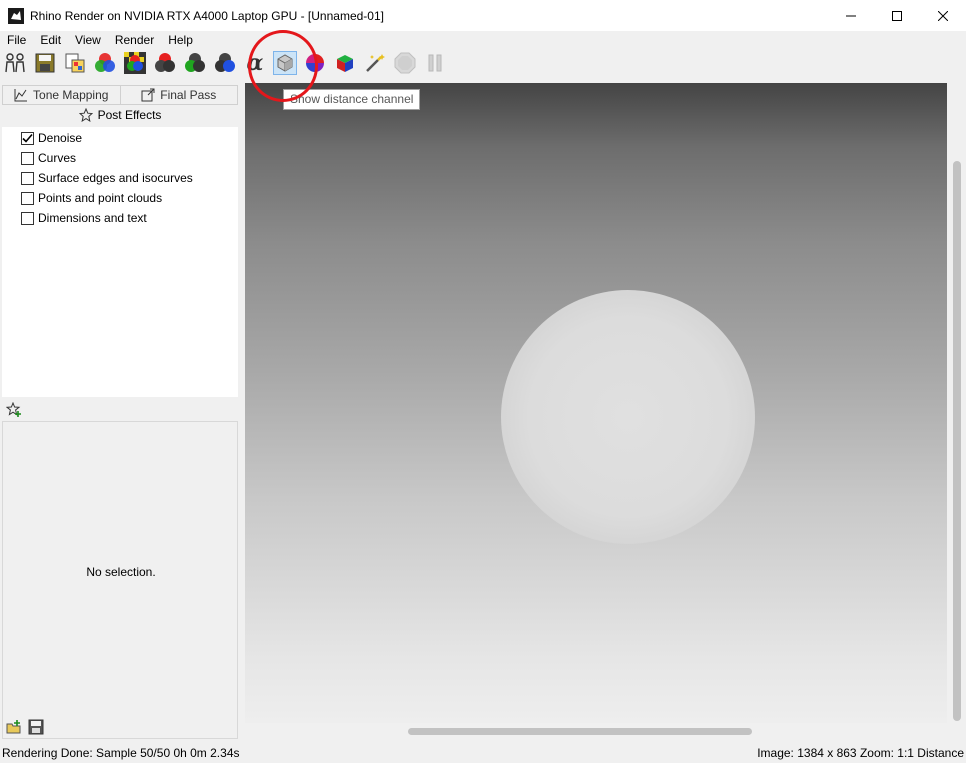 The image size is (966, 763). I want to click on blue-channel-icon, so click(225, 62).